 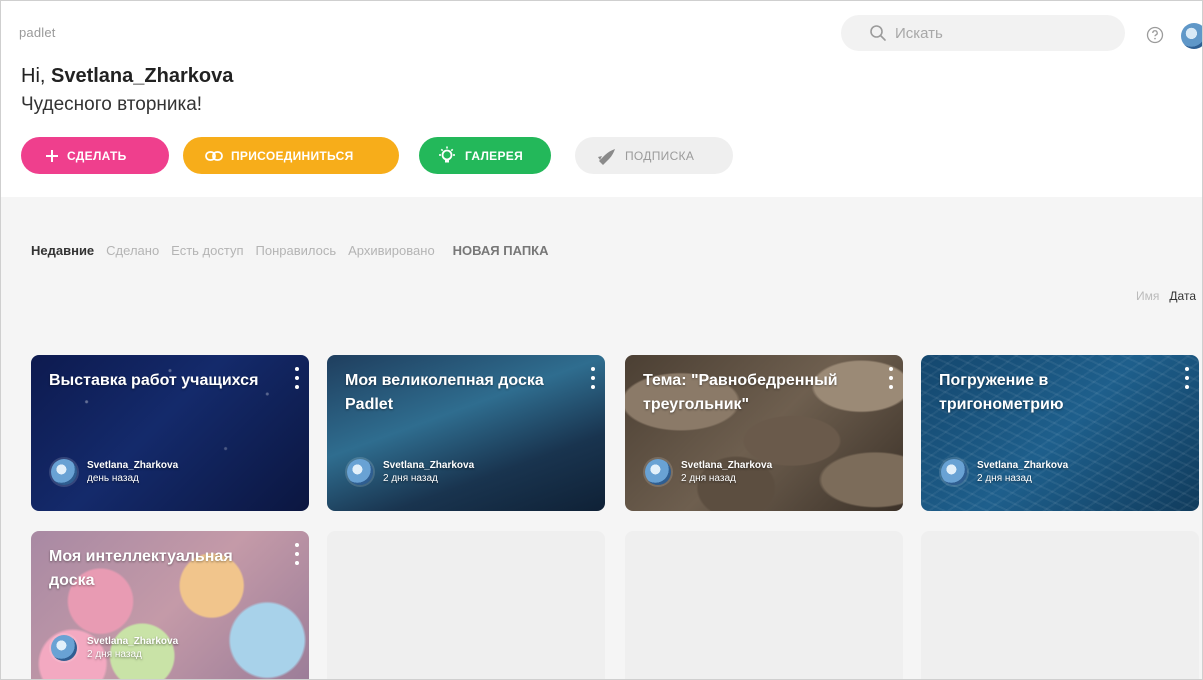 What do you see at coordinates (1161, 296) in the screenshot?
I see `sort-options: Имя Дата` at bounding box center [1161, 296].